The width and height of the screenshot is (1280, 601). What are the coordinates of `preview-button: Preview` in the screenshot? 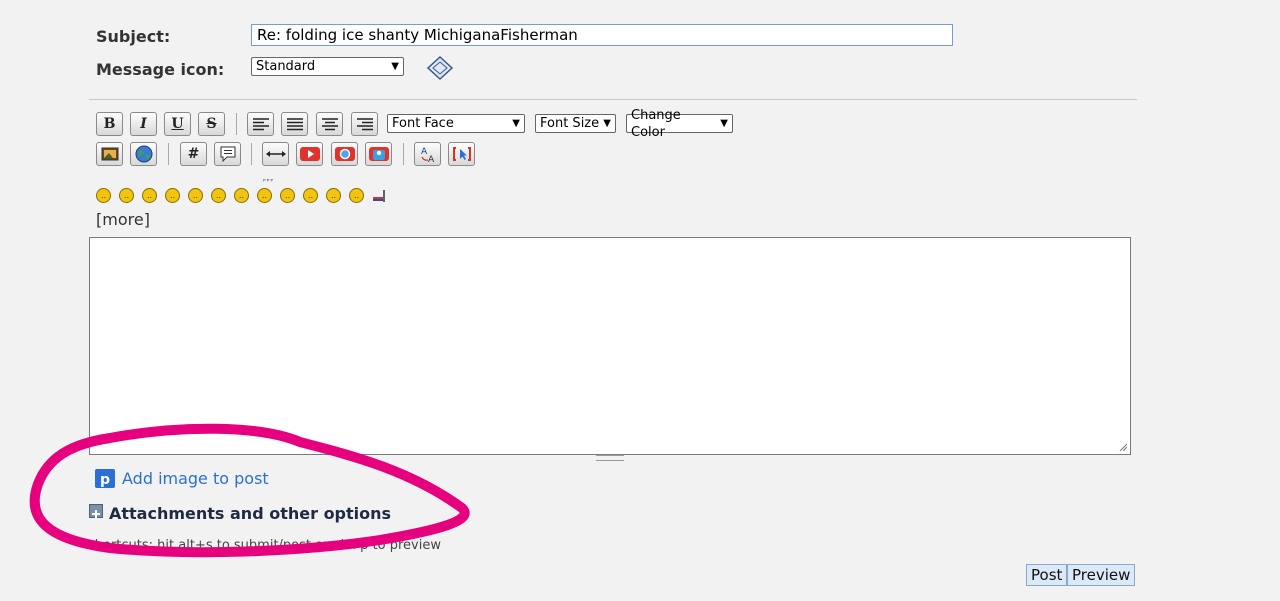 It's located at (1101, 575).